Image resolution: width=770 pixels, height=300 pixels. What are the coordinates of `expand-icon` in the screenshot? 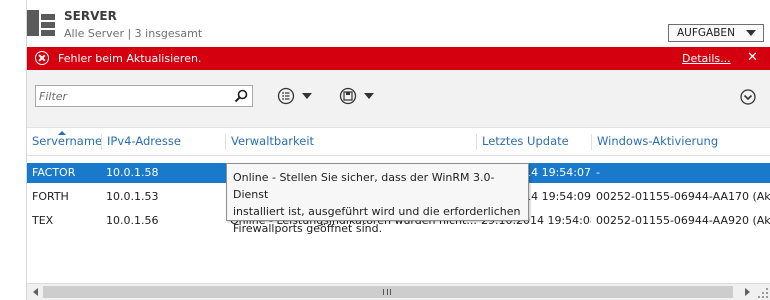 It's located at (748, 97).